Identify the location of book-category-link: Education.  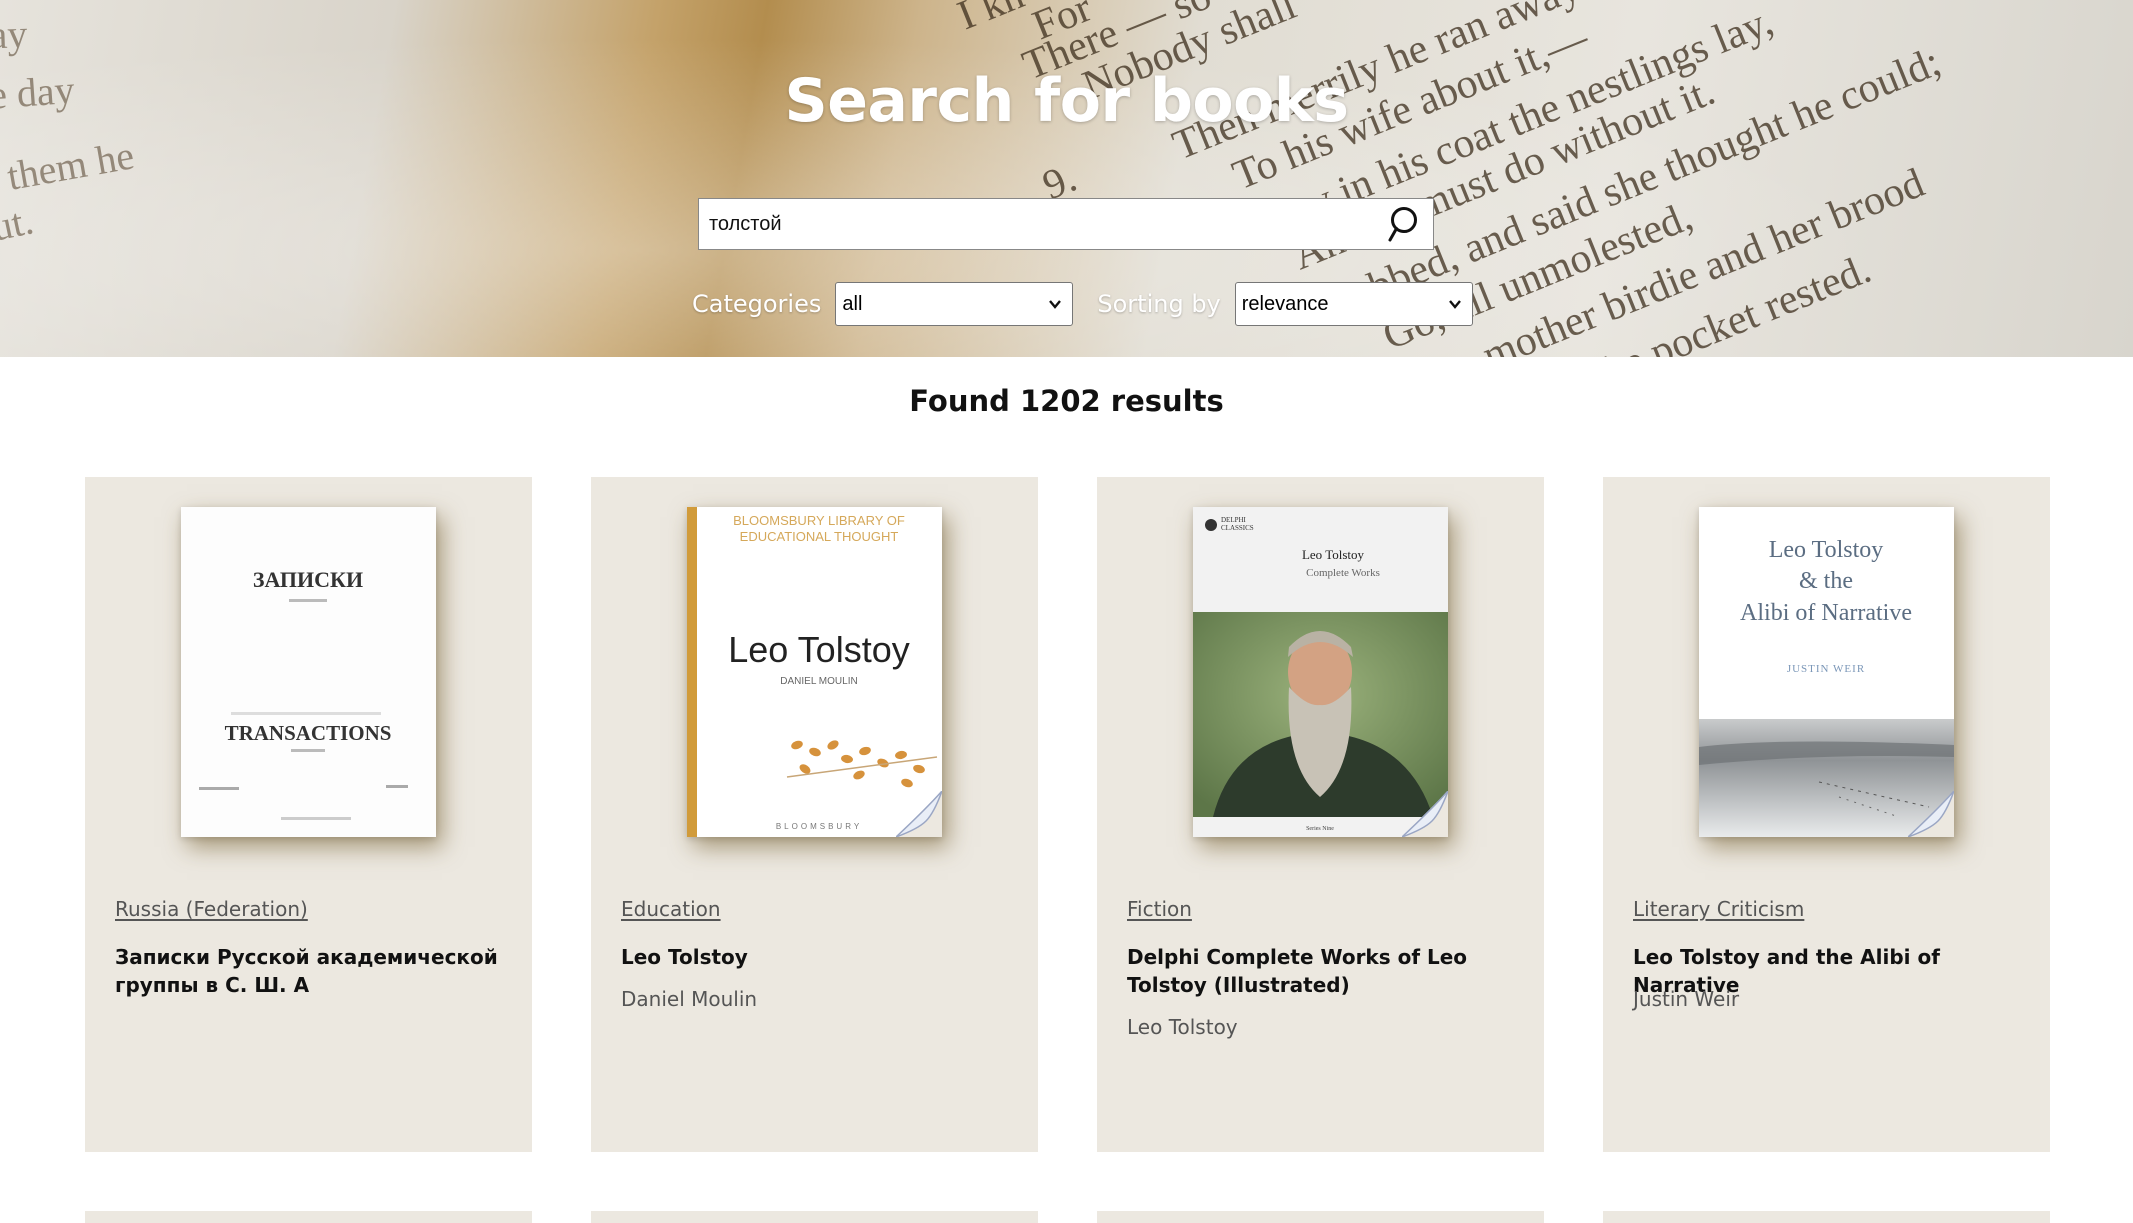
(671, 909).